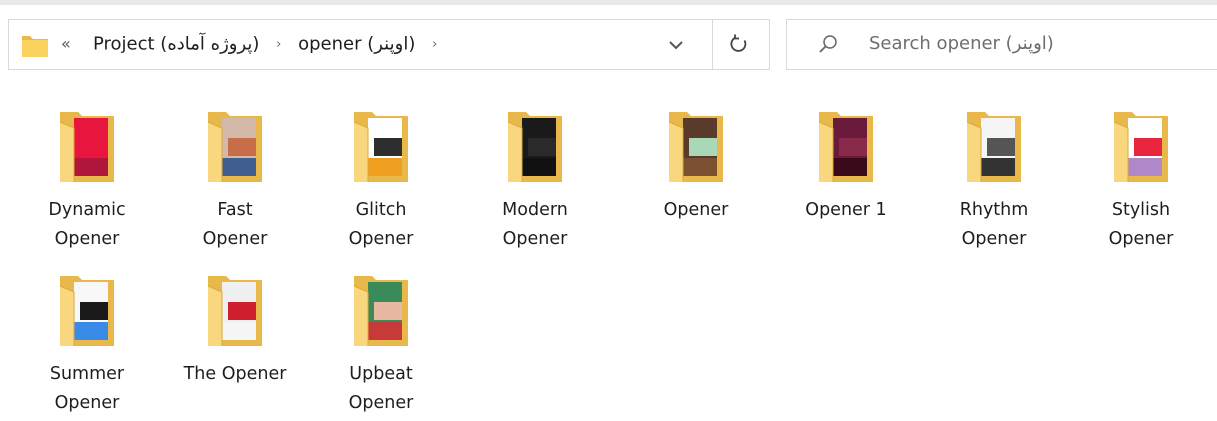 Image resolution: width=1217 pixels, height=421 pixels. I want to click on folder-label-line1: The Opener, so click(235, 374).